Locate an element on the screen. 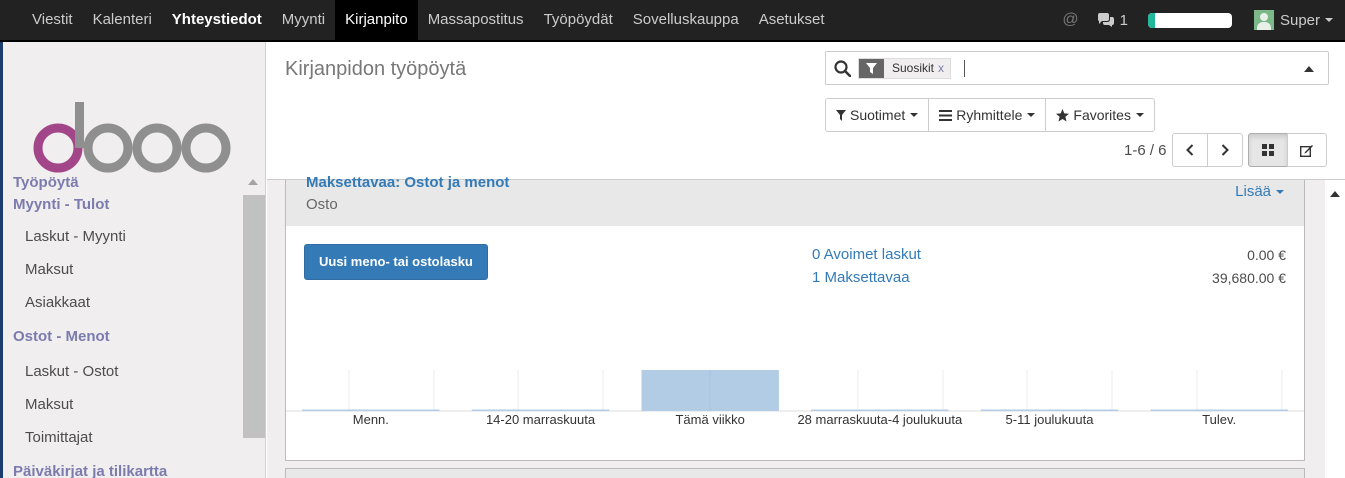  view-switcher is located at coordinates (1287, 150).